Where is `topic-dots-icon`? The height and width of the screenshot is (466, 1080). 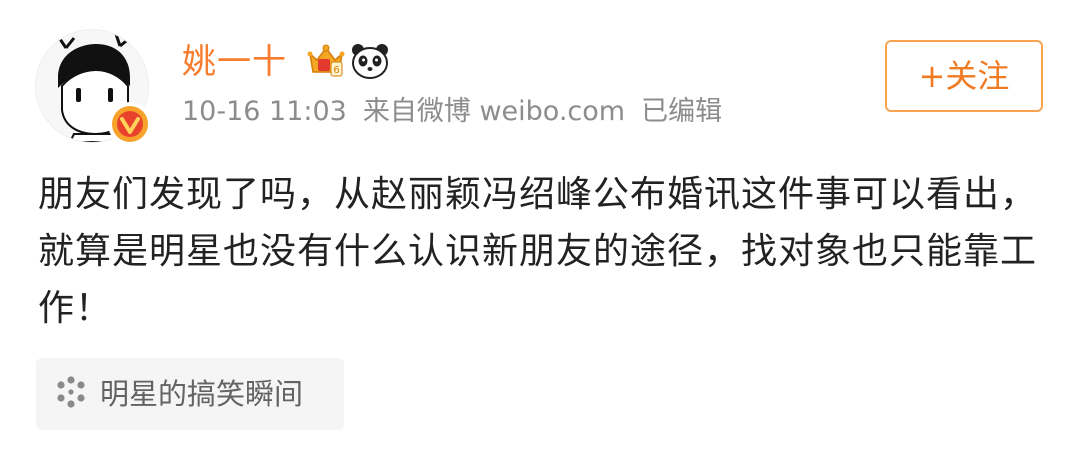
topic-dots-icon is located at coordinates (71, 394).